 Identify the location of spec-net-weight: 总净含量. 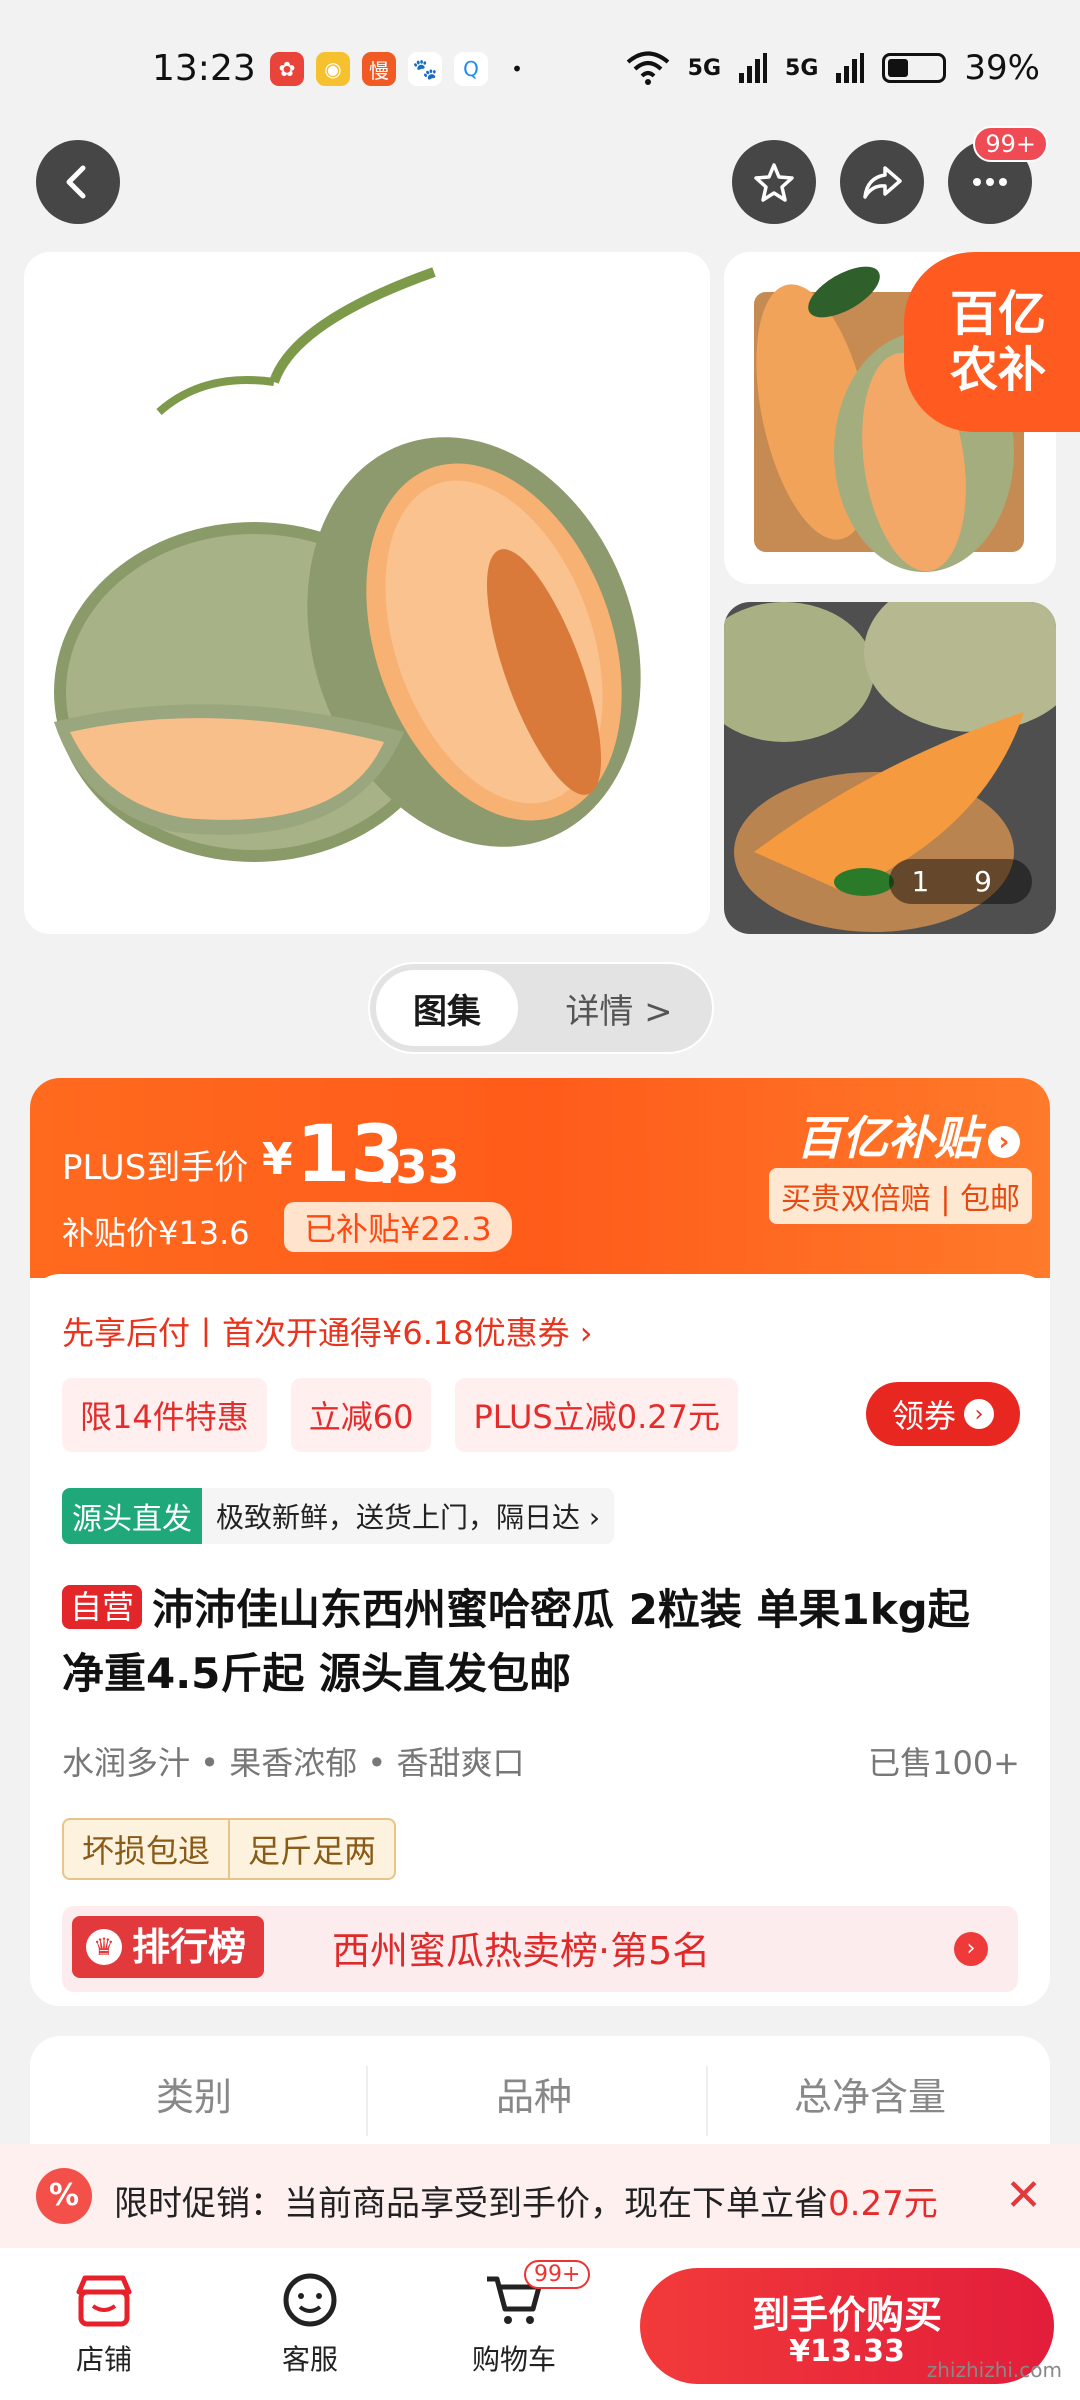
(870, 2093).